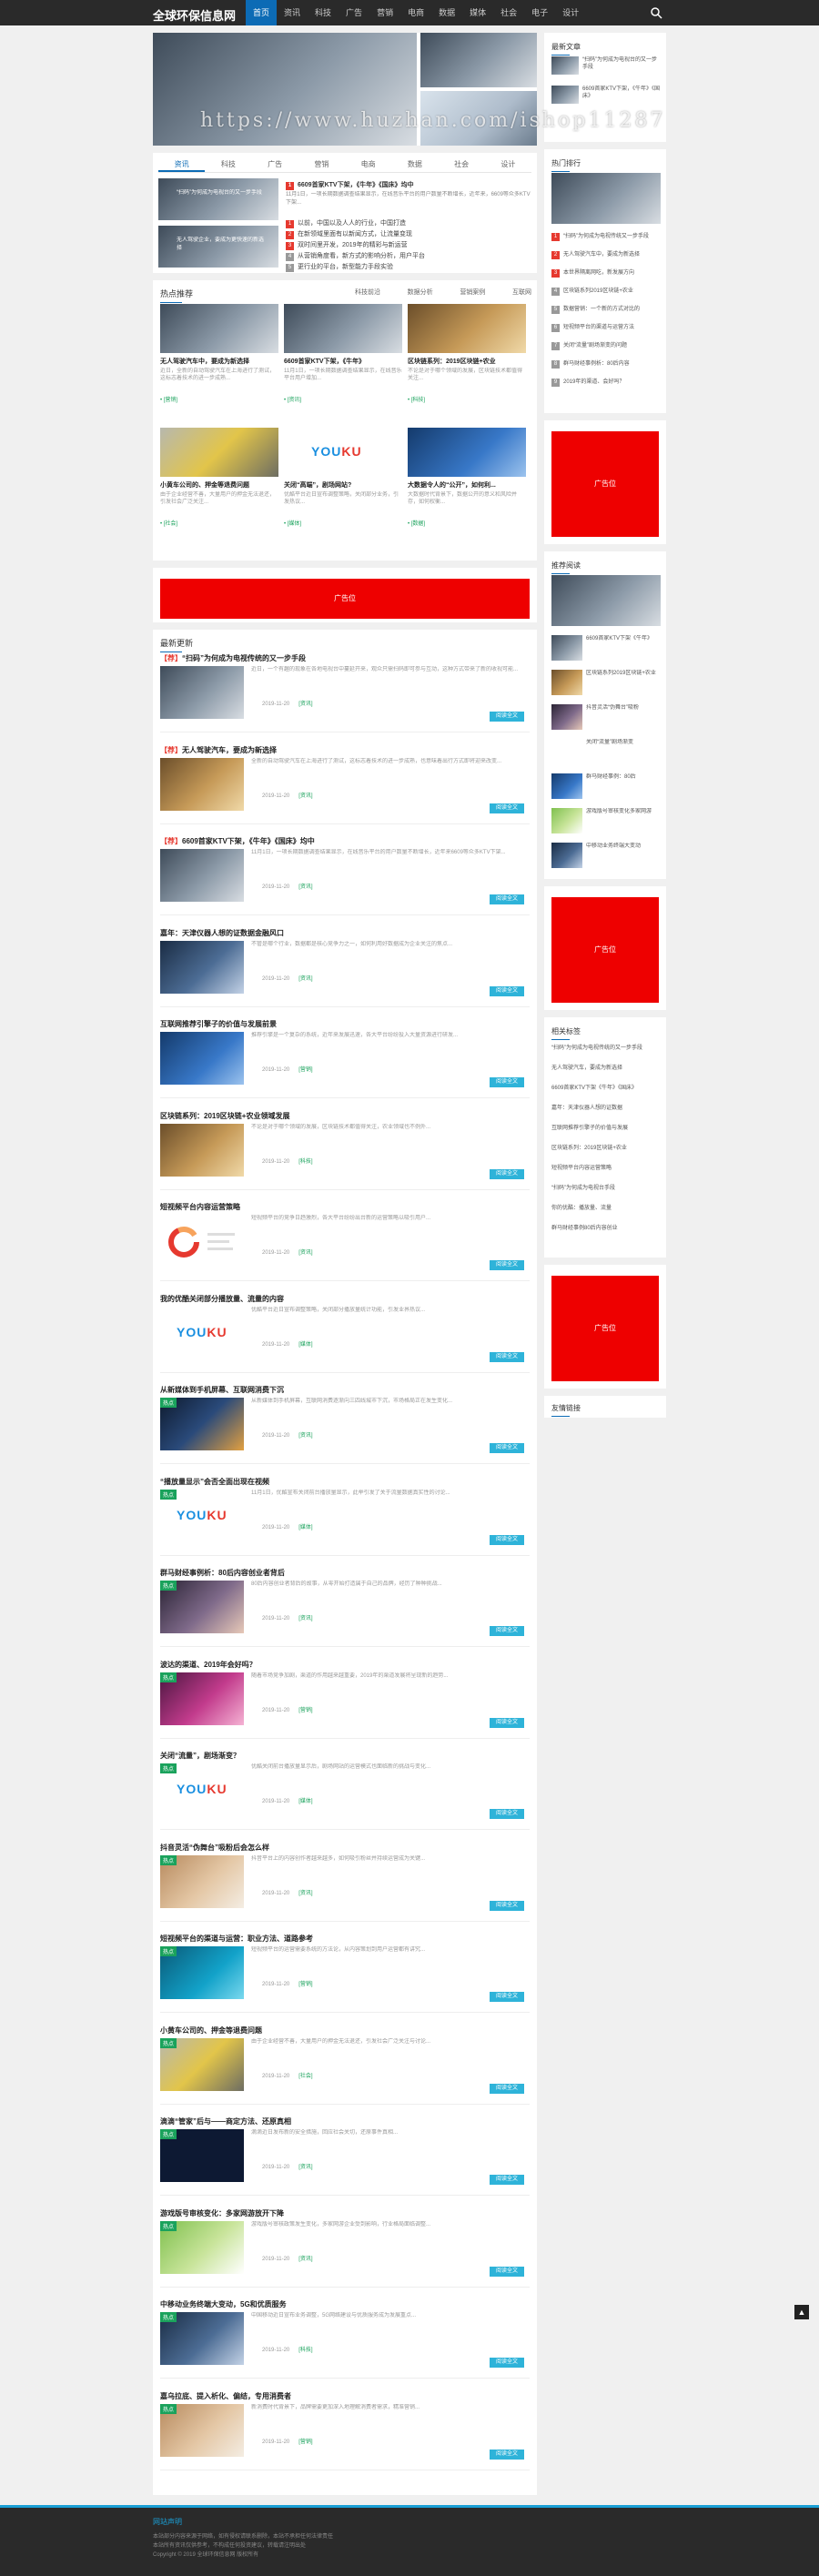 The image size is (819, 2576). What do you see at coordinates (508, 165) in the screenshot?
I see `tab-7: 设计` at bounding box center [508, 165].